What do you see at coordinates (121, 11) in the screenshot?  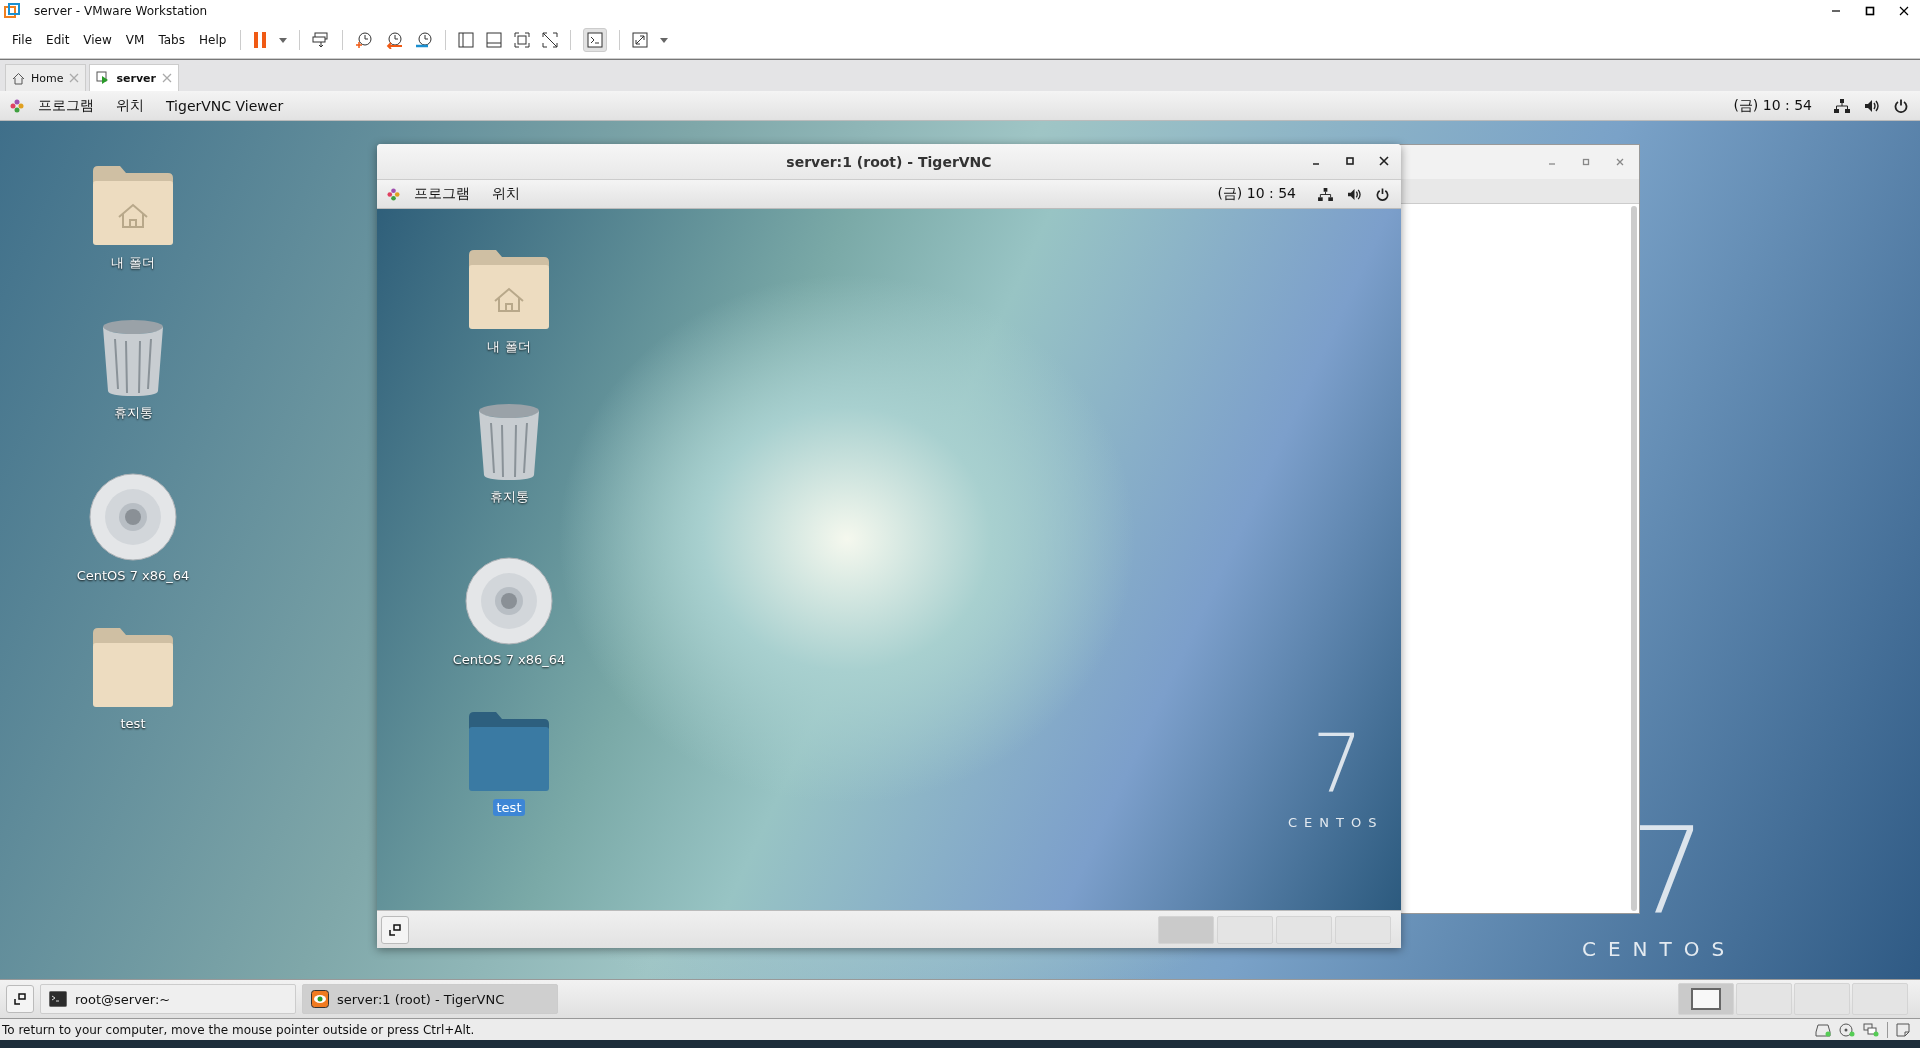 I see `window-title: server - VMware Workstation` at bounding box center [121, 11].